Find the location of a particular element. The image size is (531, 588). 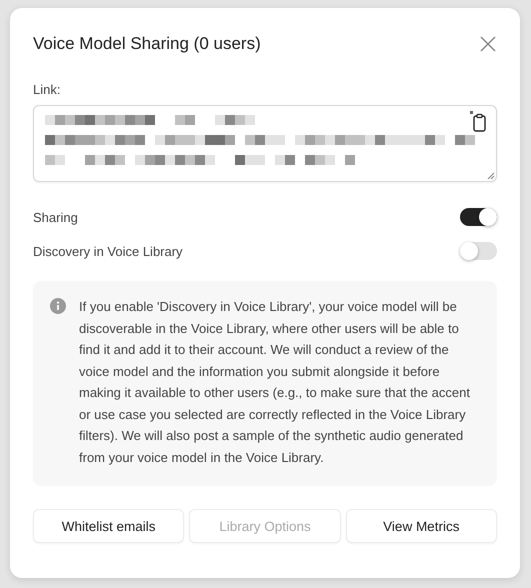

action-button: View Metrics is located at coordinates (421, 526).